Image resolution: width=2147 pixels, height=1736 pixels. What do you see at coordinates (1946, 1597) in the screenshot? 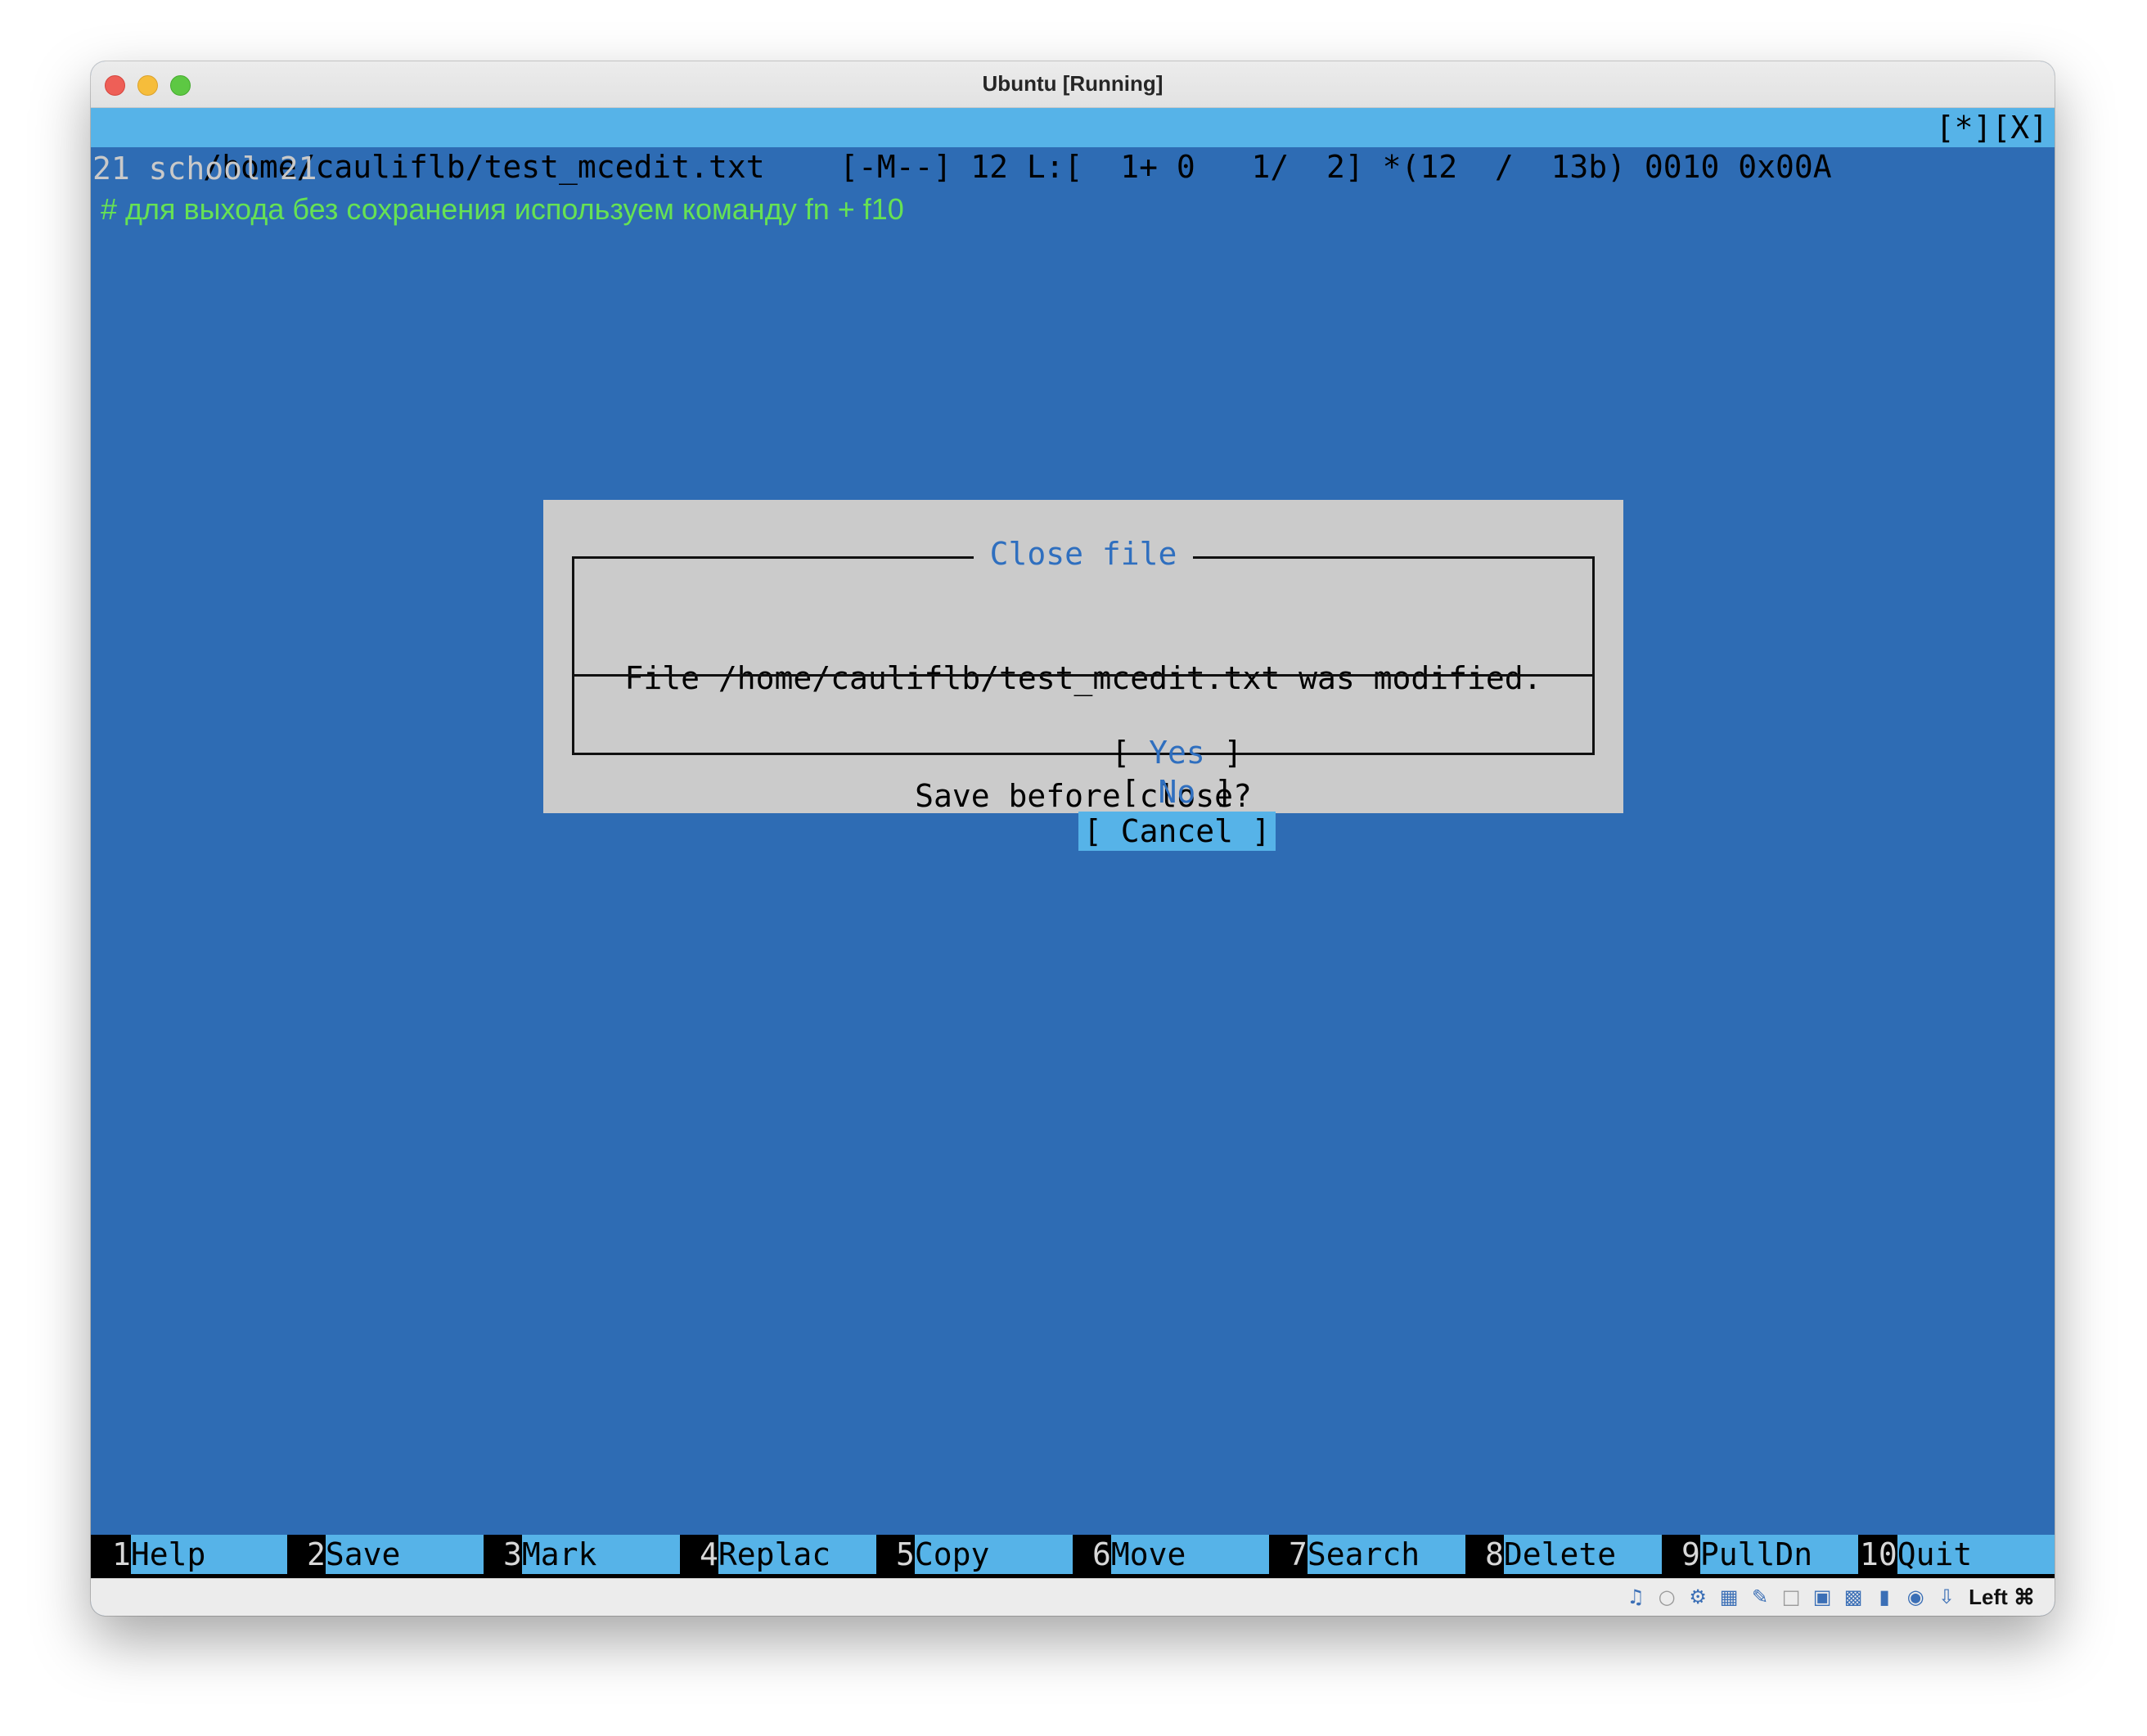
I see `download-icon: ⇩` at bounding box center [1946, 1597].